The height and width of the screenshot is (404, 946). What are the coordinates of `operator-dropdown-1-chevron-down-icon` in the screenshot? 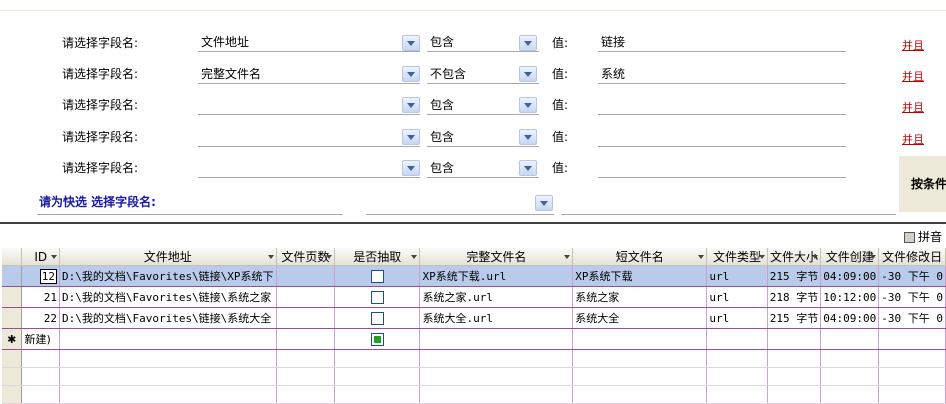 It's located at (528, 43).